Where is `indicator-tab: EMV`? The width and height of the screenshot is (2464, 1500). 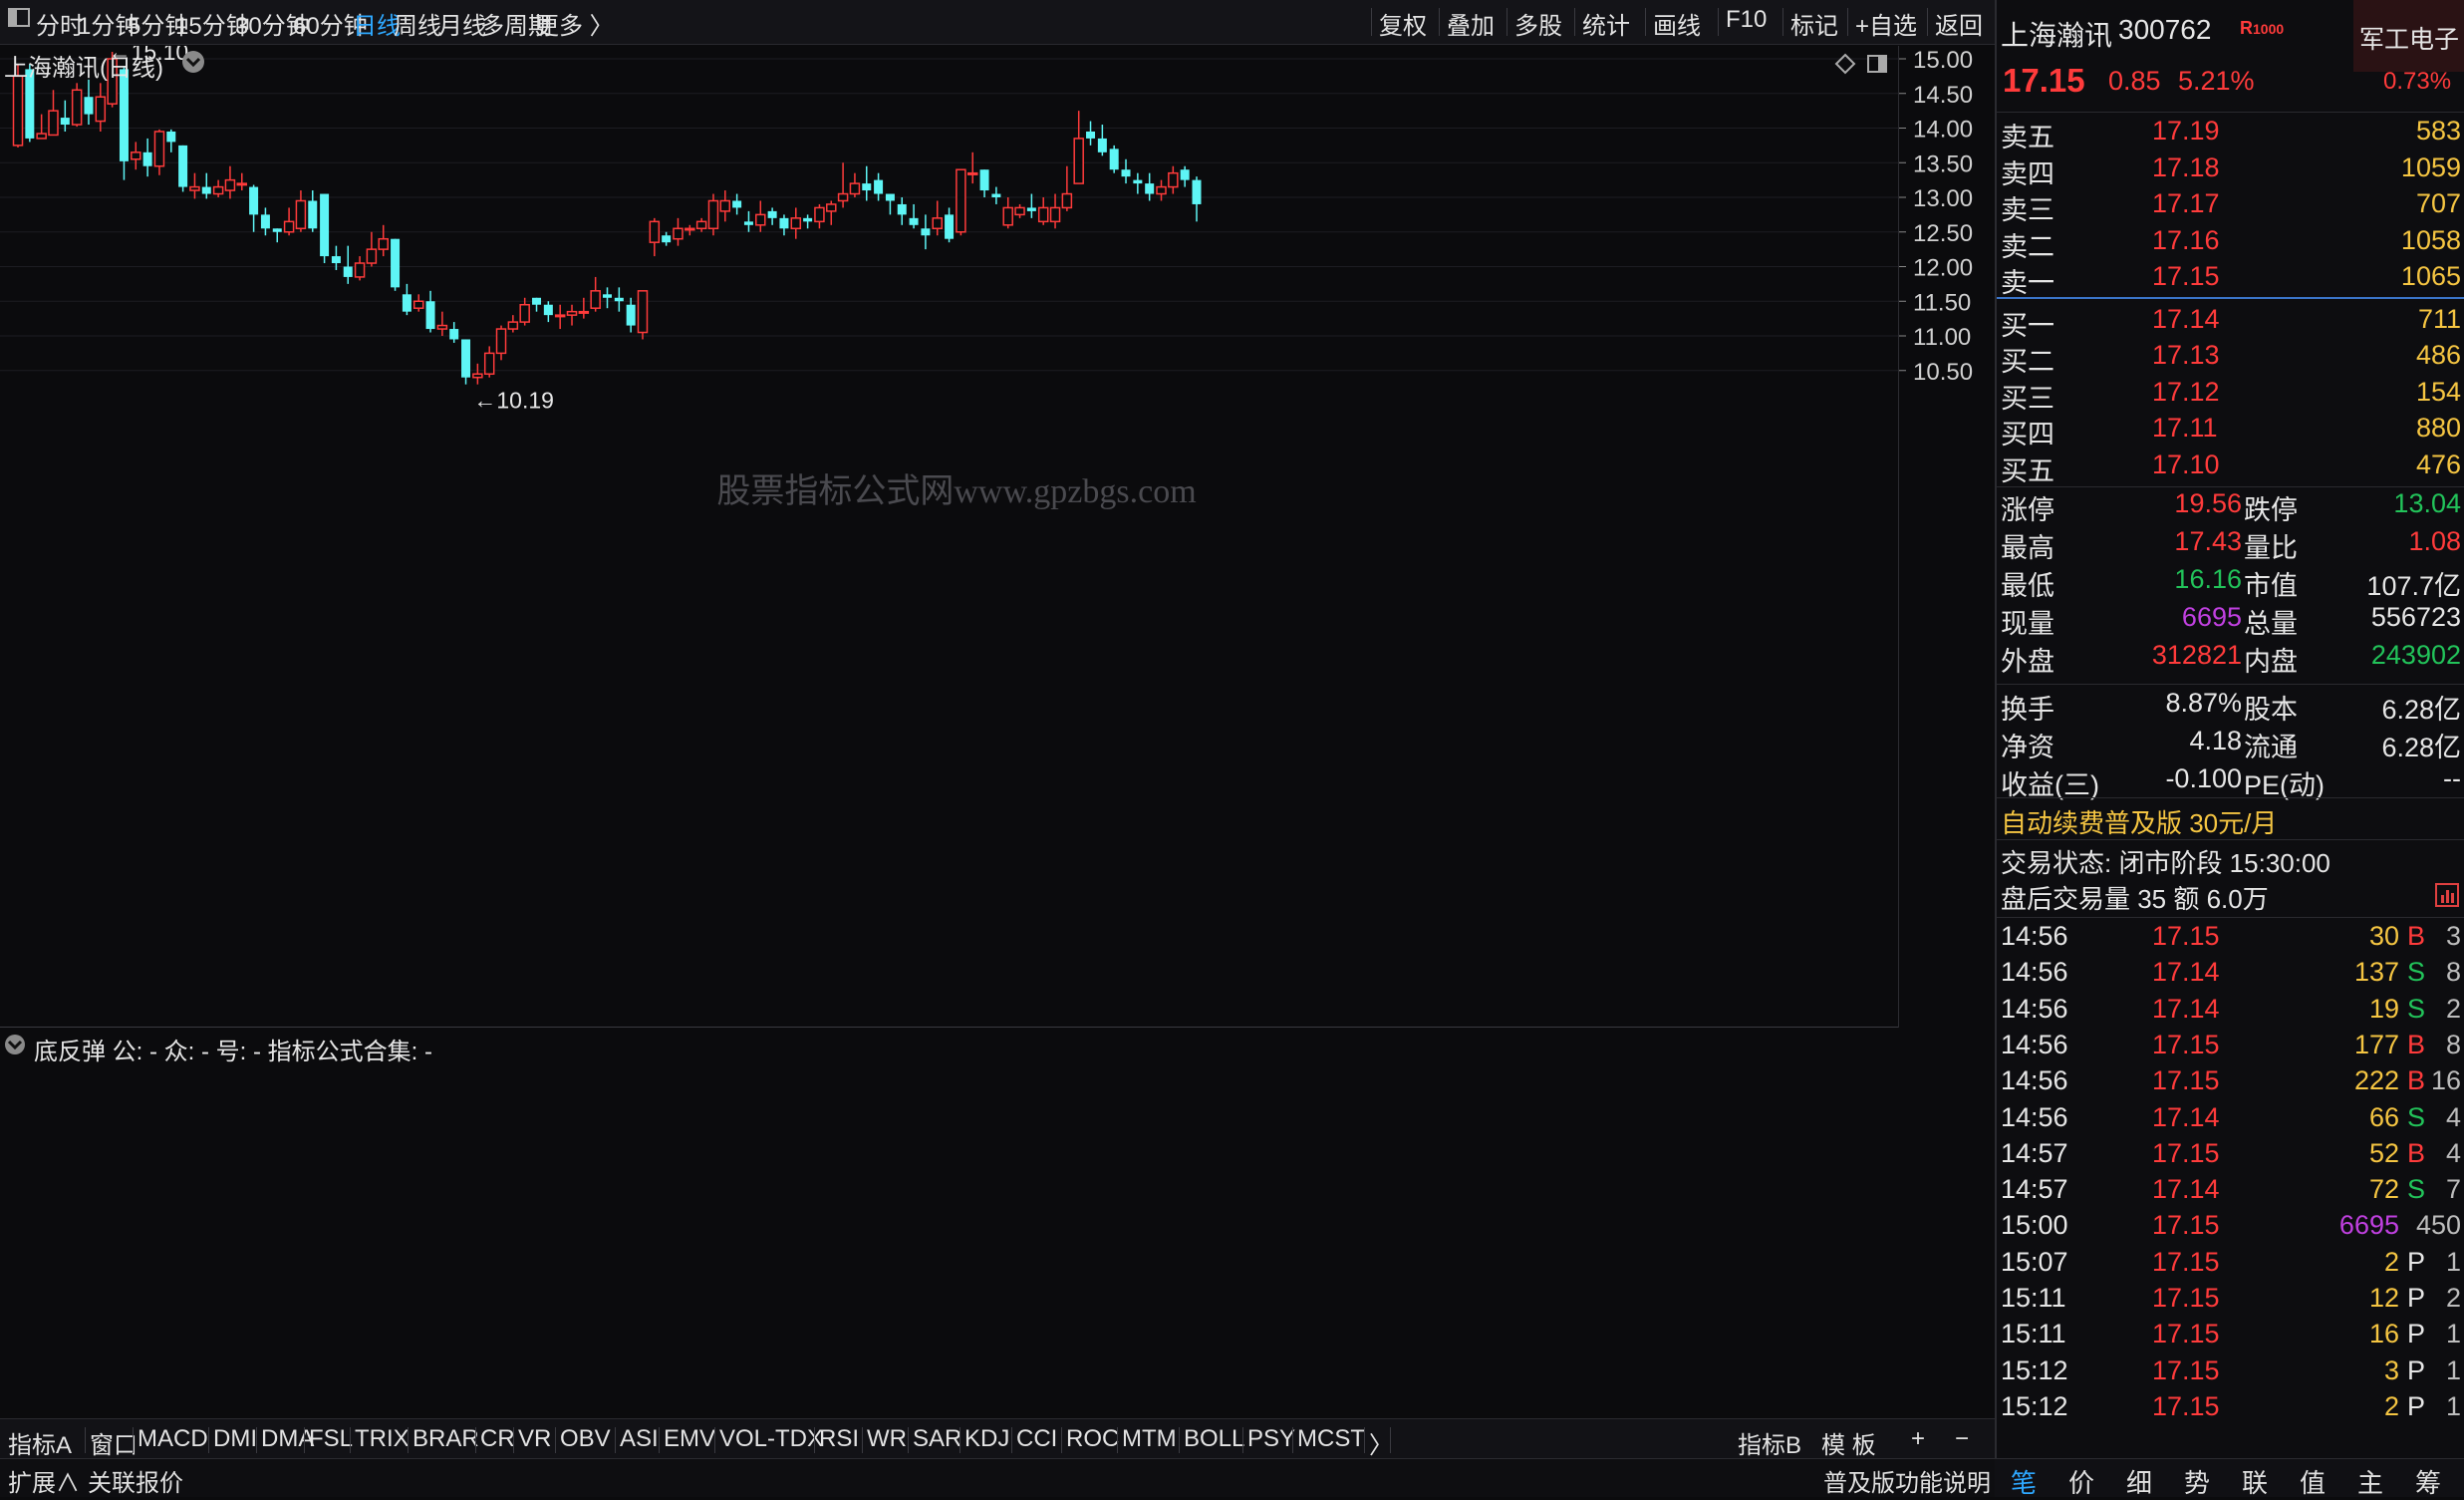
indicator-tab: EMV is located at coordinates (689, 1439).